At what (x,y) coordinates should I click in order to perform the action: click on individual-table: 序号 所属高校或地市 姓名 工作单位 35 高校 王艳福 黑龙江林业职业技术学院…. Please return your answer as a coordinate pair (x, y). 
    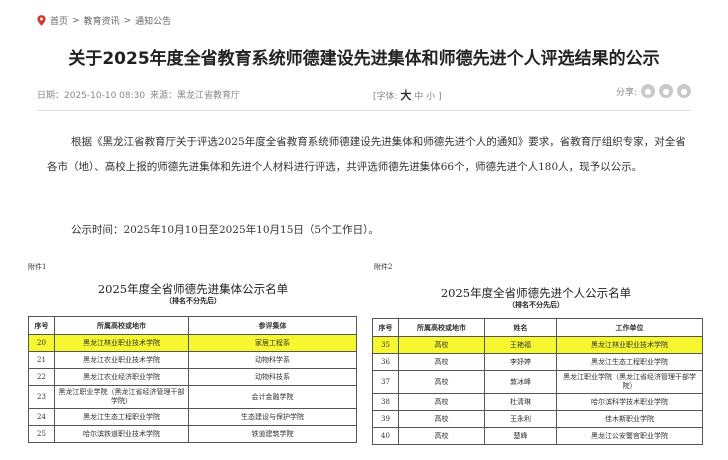
    Looking at the image, I should click on (537, 381).